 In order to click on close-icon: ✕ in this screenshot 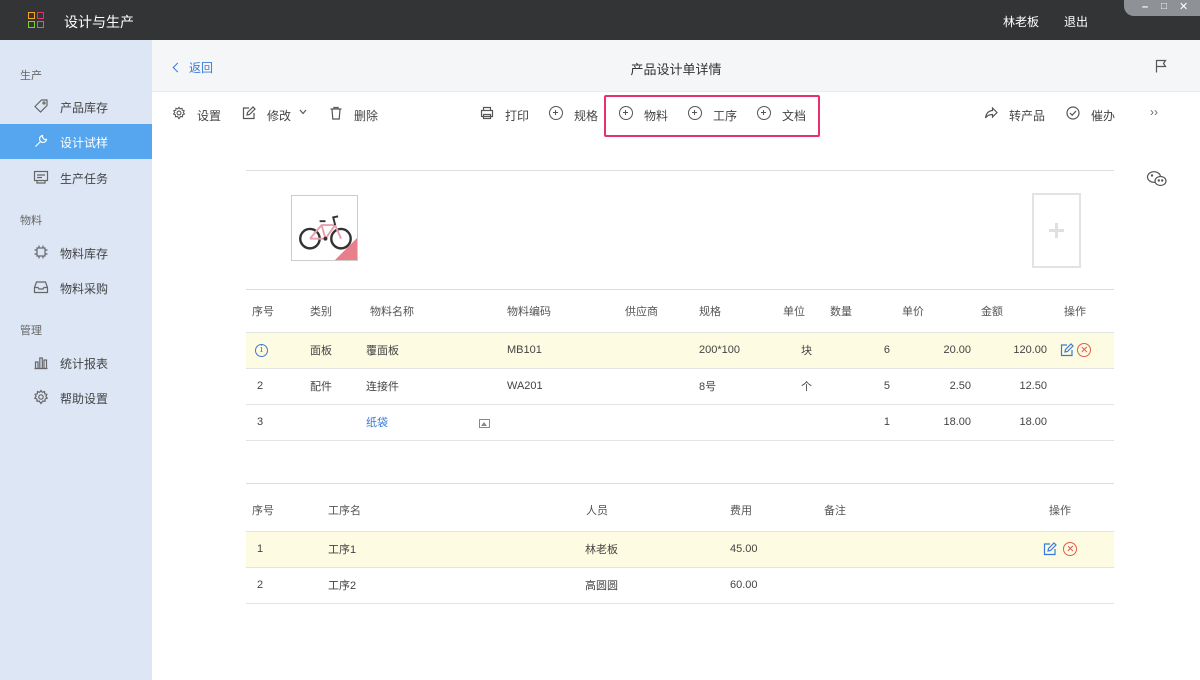, I will do `click(1183, 7)`.